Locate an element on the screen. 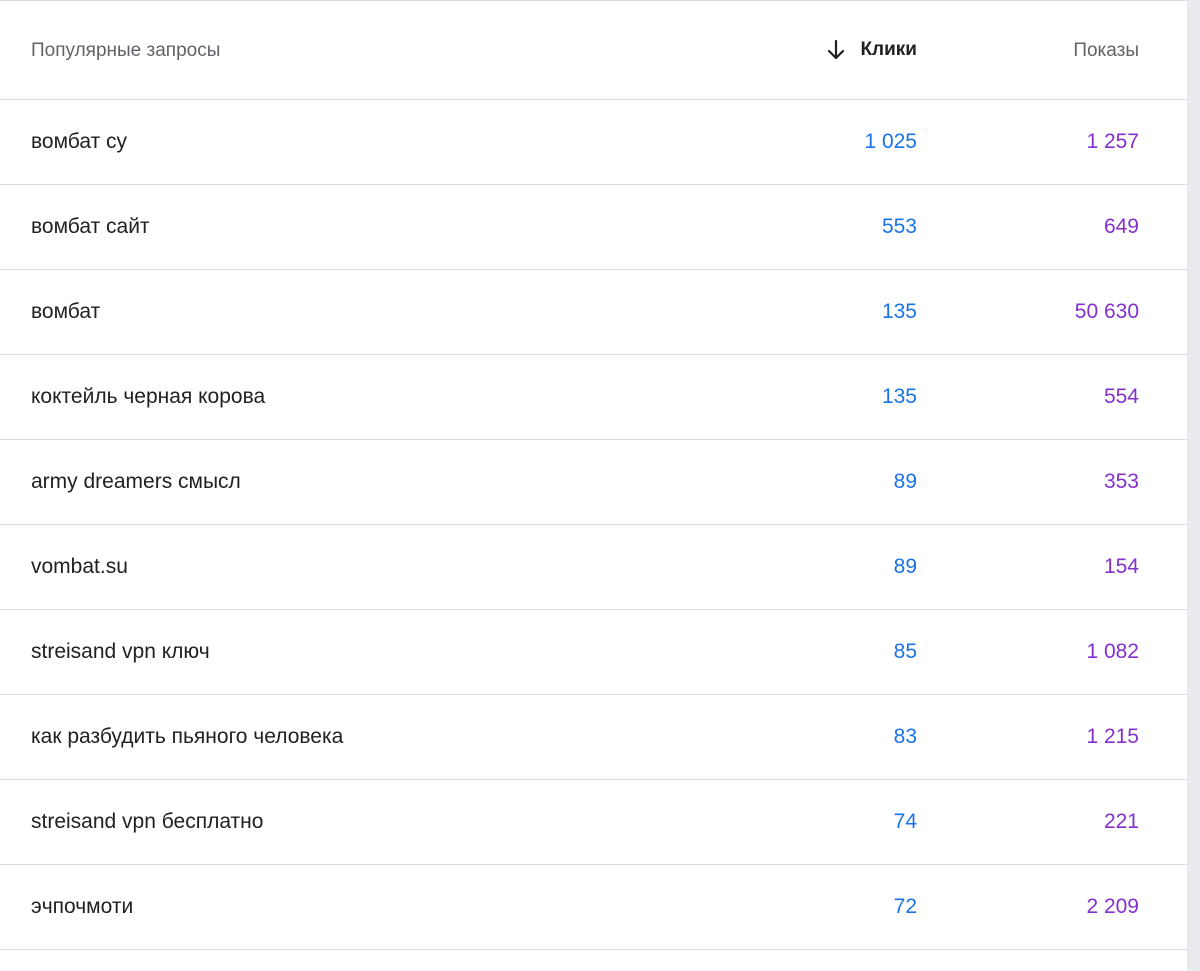 The width and height of the screenshot is (1200, 971). impressions-cell: 1 215 is located at coordinates (1112, 736).